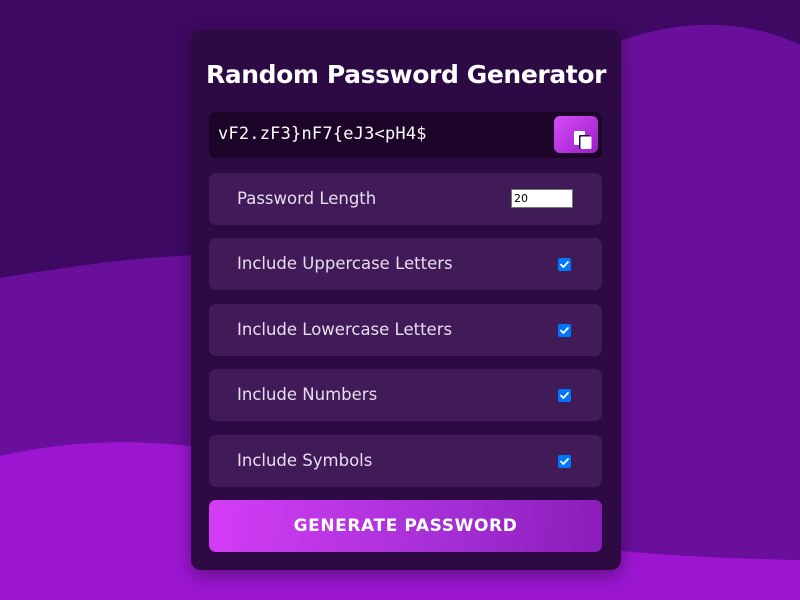  I want to click on lowercase-checkbox, so click(564, 330).